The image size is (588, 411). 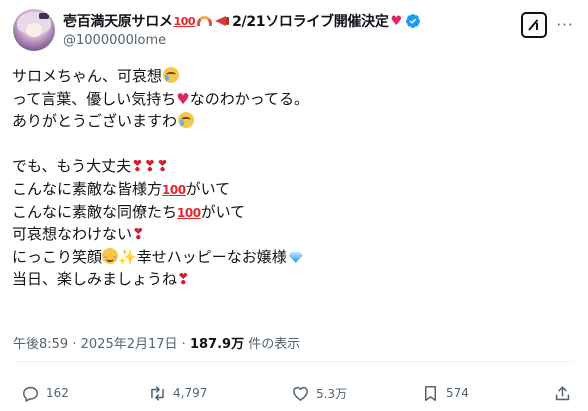 I want to click on verified-badge-icon, so click(x=413, y=21).